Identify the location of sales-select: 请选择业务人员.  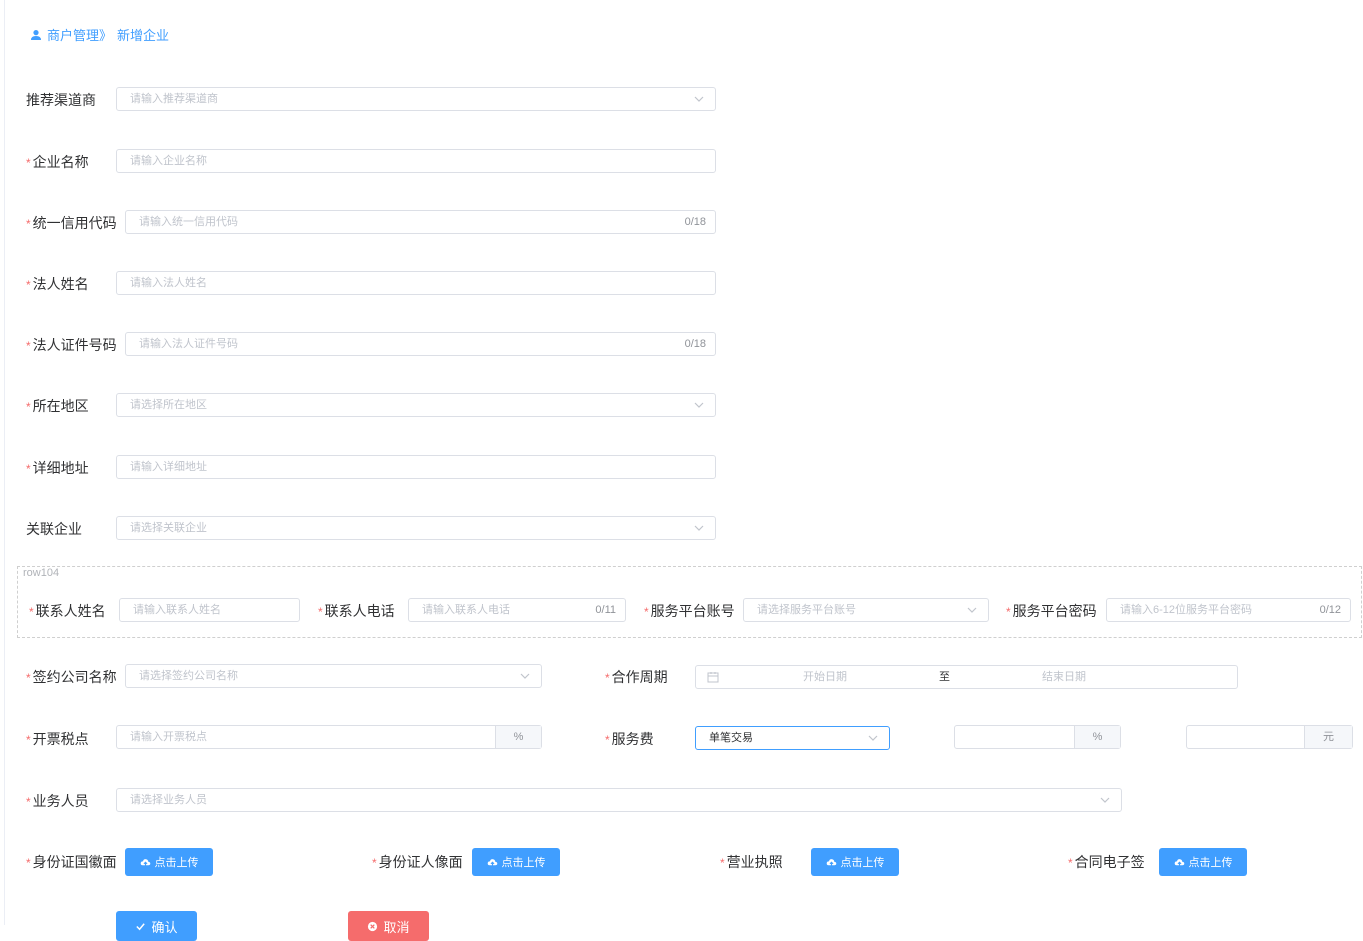
(619, 800).